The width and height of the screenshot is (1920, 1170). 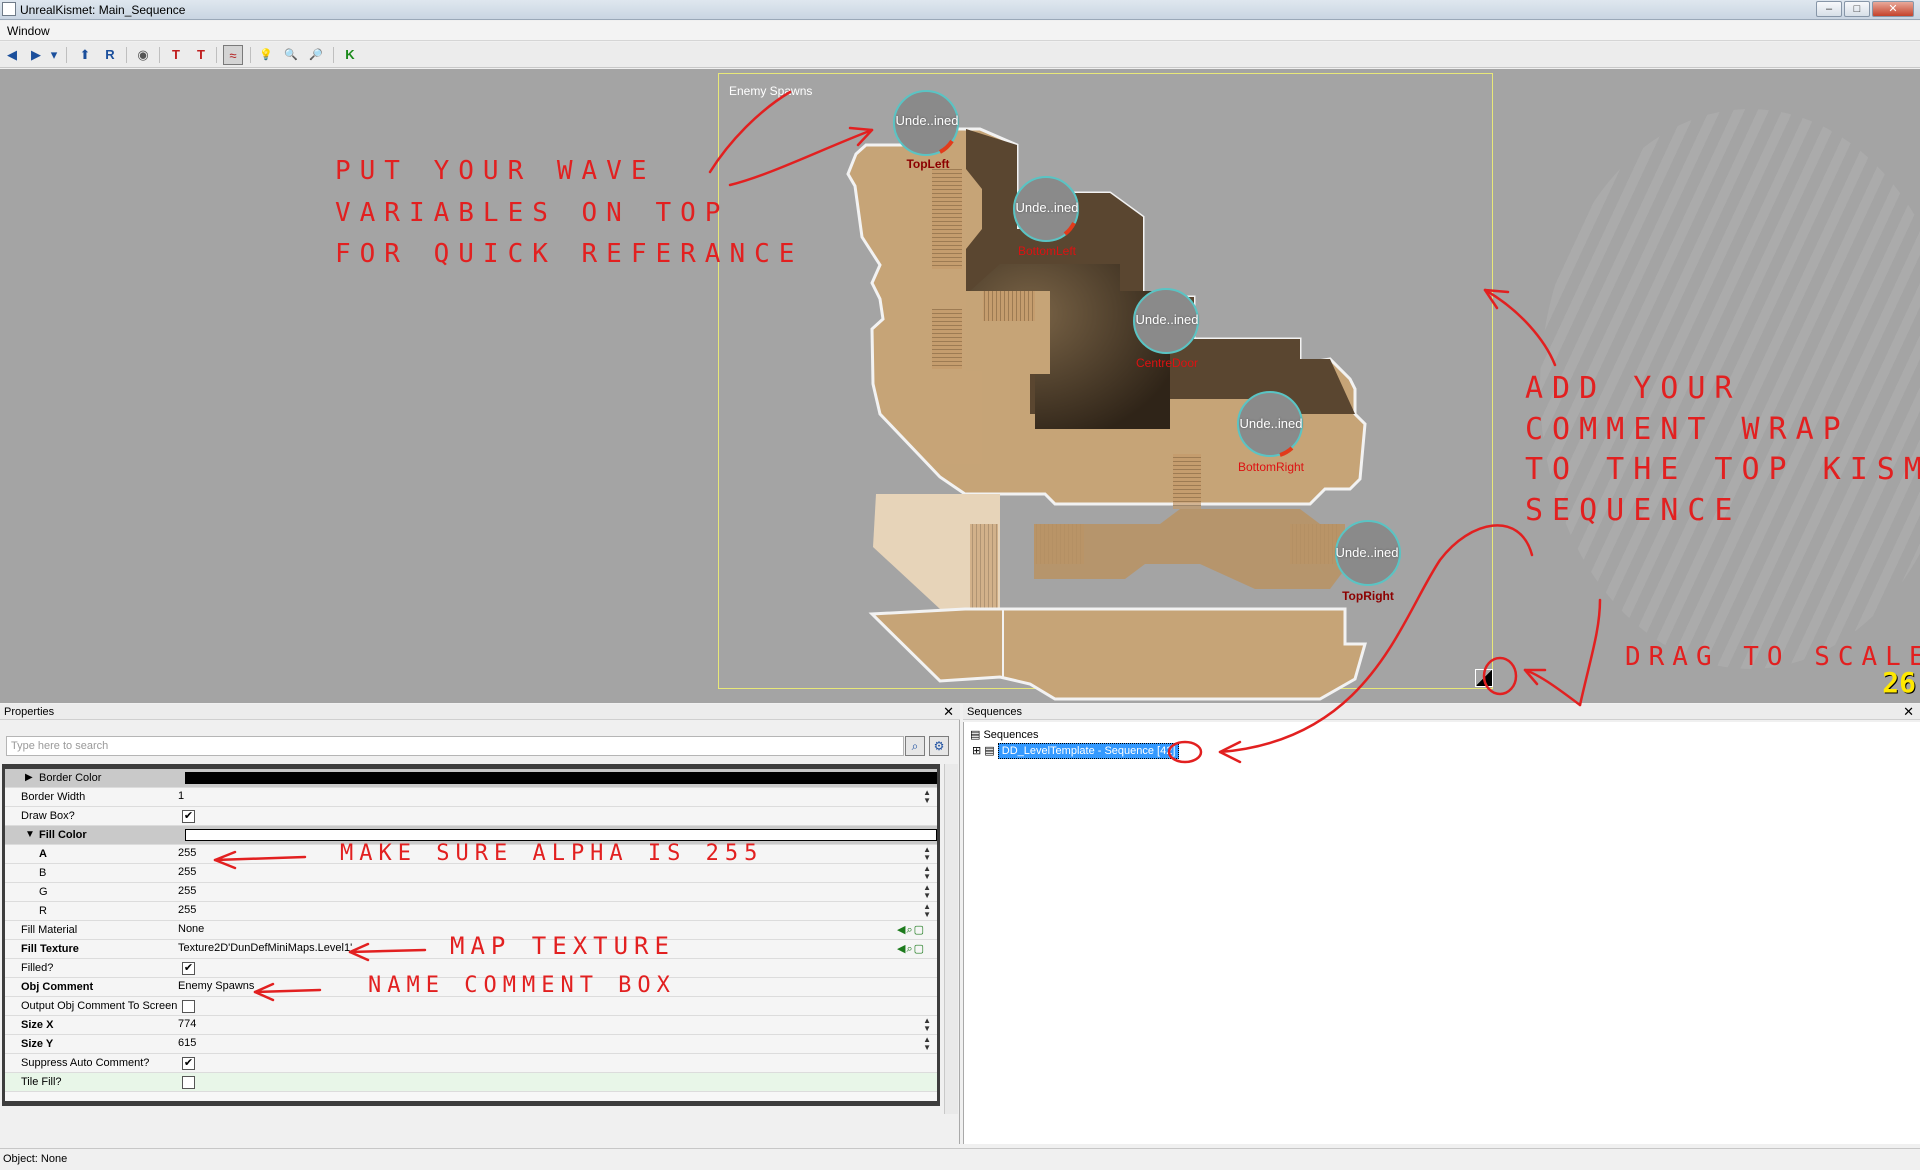 I want to click on zoom-icon: 🔍, so click(x=291, y=55).